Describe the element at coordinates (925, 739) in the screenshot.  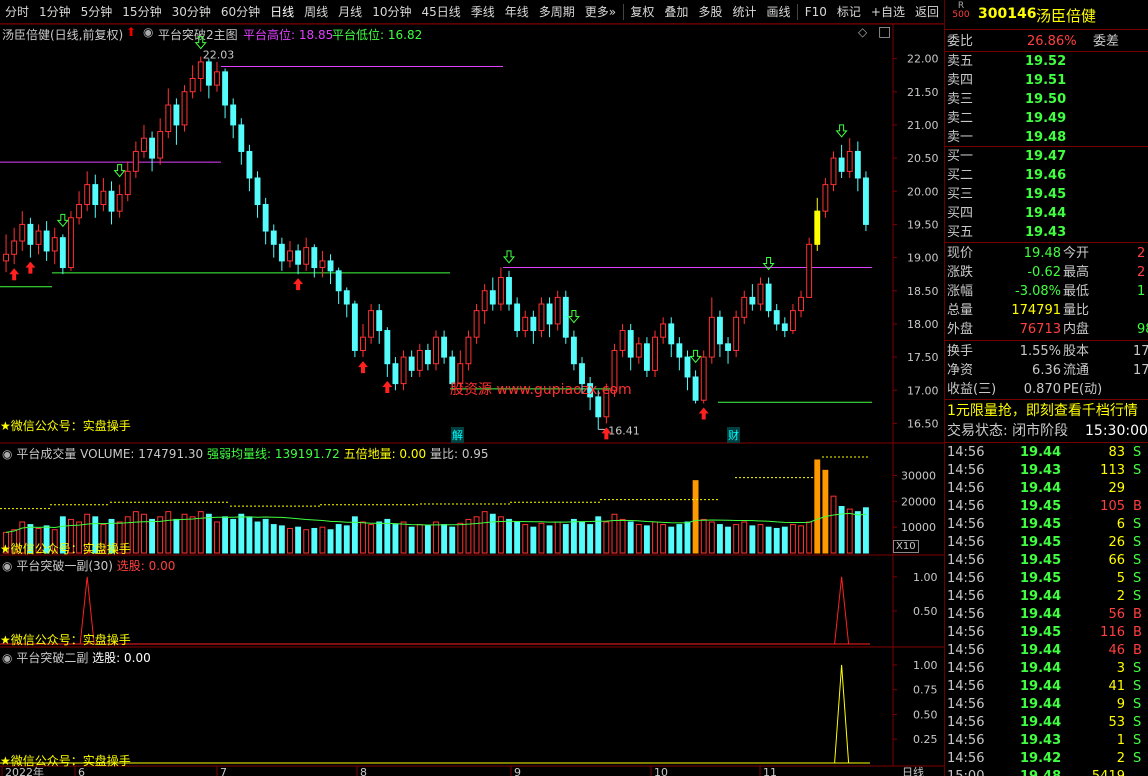
I see `sub2-tick-label: 0.25` at that location.